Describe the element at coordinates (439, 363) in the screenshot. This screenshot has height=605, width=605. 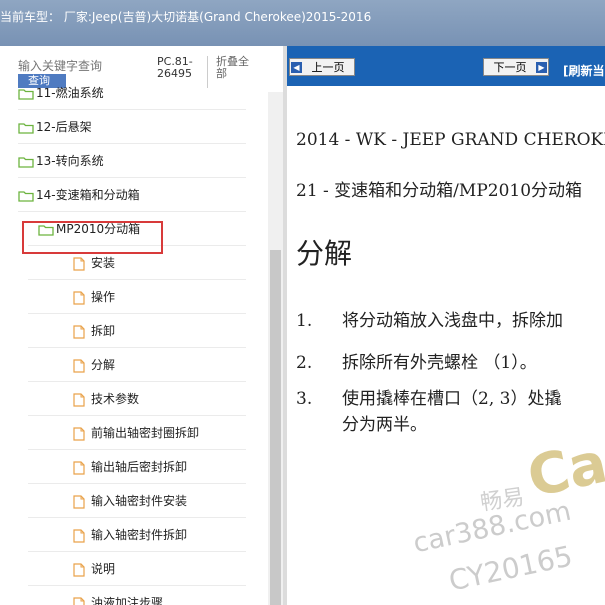
I see `step-text: 拆除所有外壳螺栓 （1）。` at that location.